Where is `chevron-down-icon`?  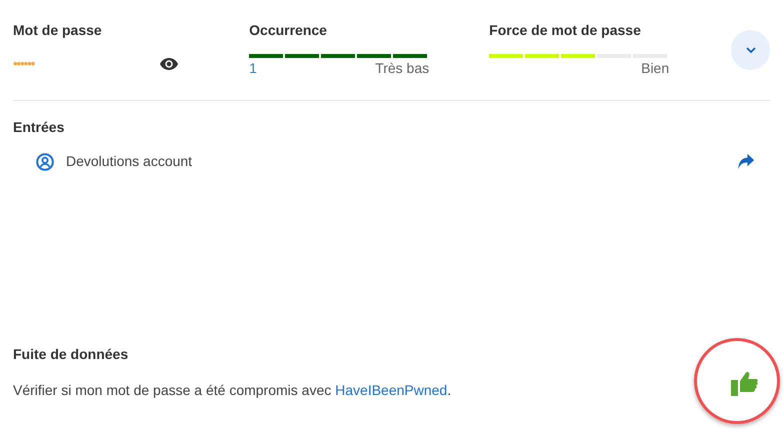
chevron-down-icon is located at coordinates (751, 50).